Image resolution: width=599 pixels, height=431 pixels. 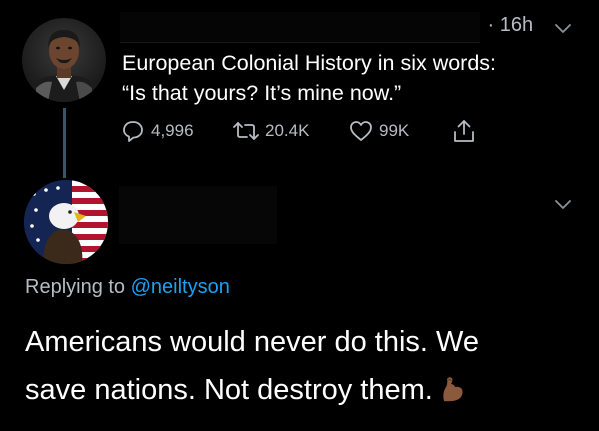 I want to click on tweet-body-line-1: European Colonial History in six words:, so click(x=309, y=63).